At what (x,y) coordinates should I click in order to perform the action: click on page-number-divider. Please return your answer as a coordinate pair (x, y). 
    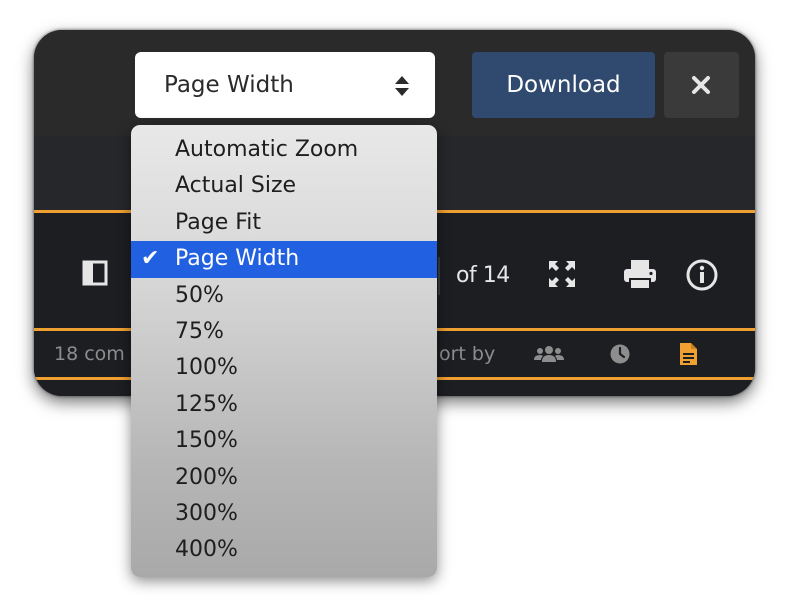
    Looking at the image, I should click on (439, 276).